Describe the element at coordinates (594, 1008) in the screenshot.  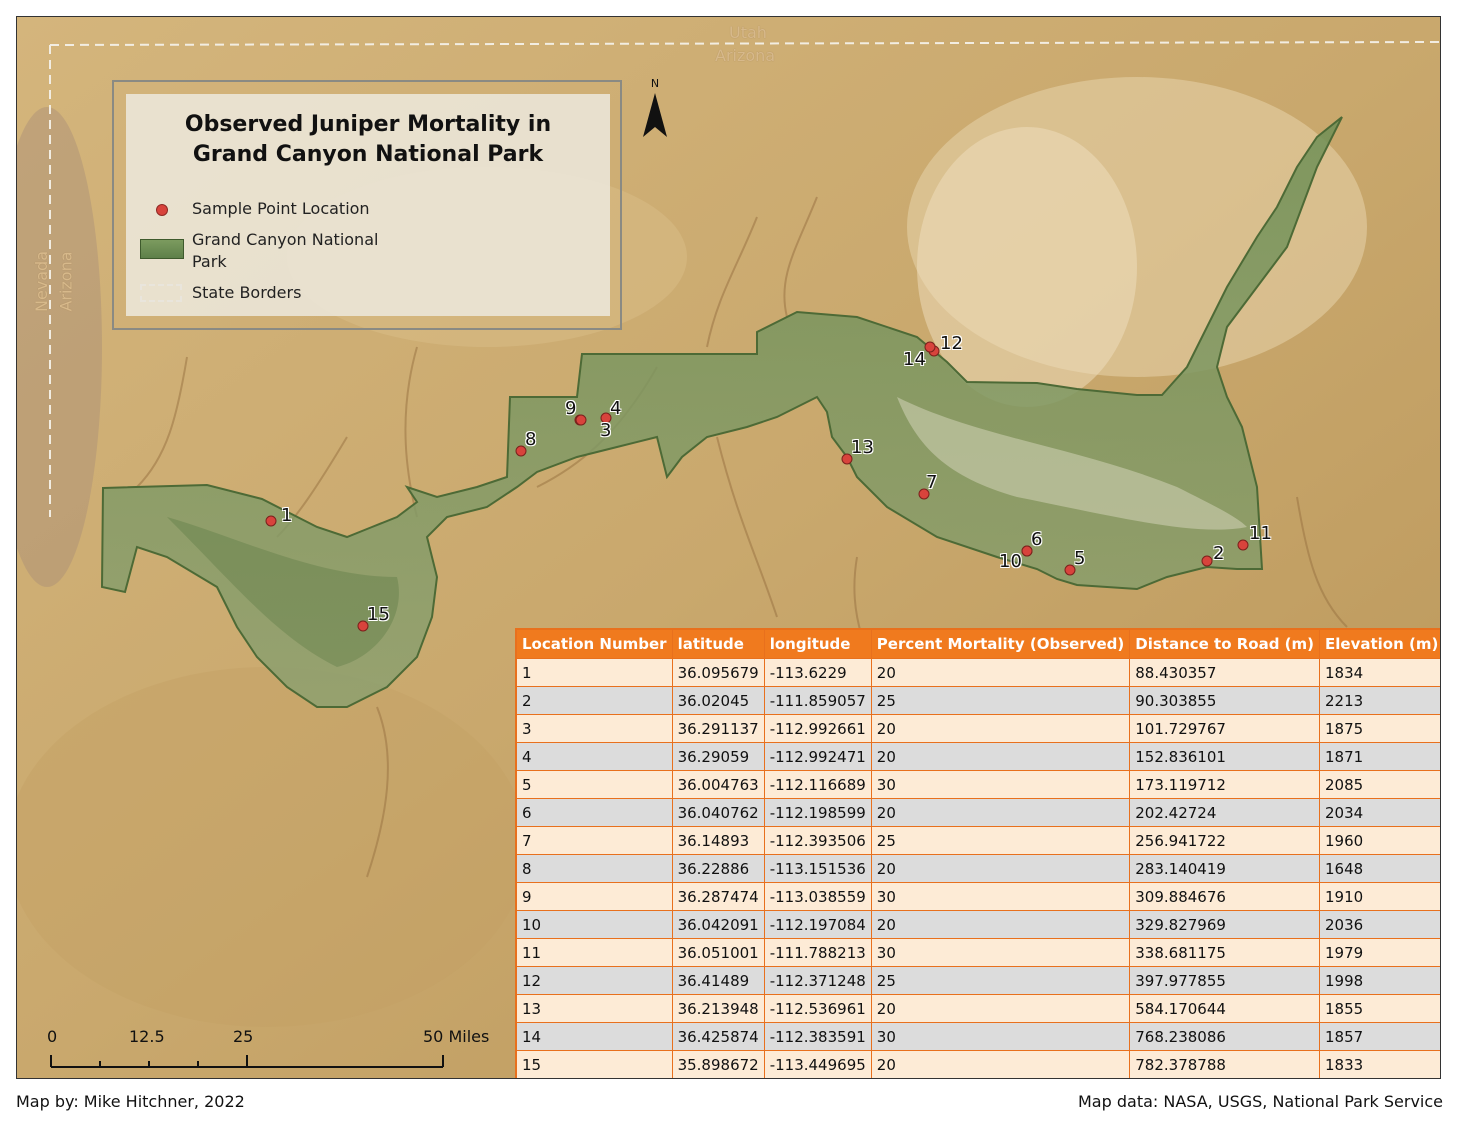
I see `table-cell: 13` at that location.